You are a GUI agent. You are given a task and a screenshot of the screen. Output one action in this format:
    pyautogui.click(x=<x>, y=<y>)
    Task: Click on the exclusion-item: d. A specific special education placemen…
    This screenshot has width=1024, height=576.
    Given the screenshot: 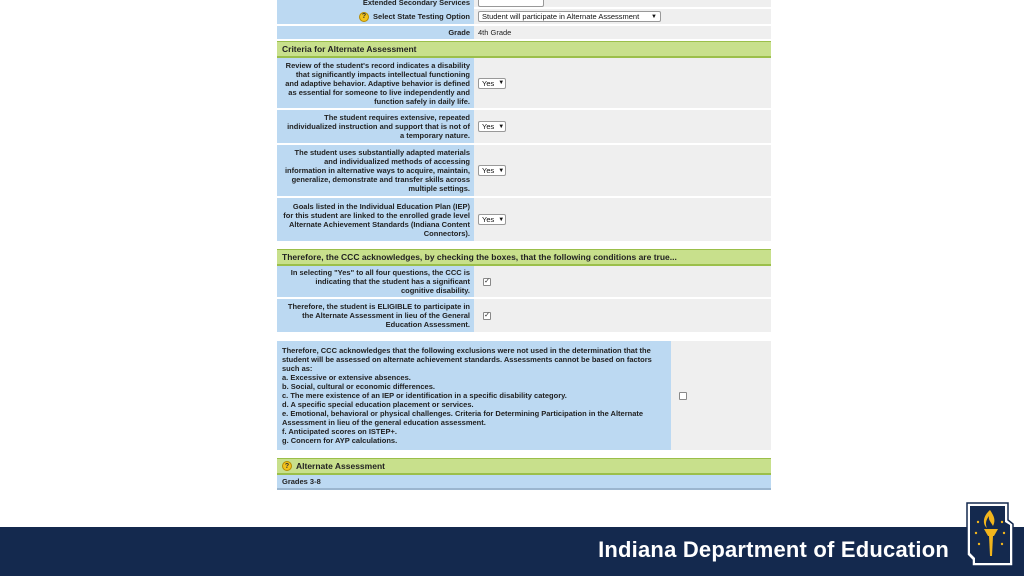 What is the action you would take?
    pyautogui.click(x=378, y=404)
    